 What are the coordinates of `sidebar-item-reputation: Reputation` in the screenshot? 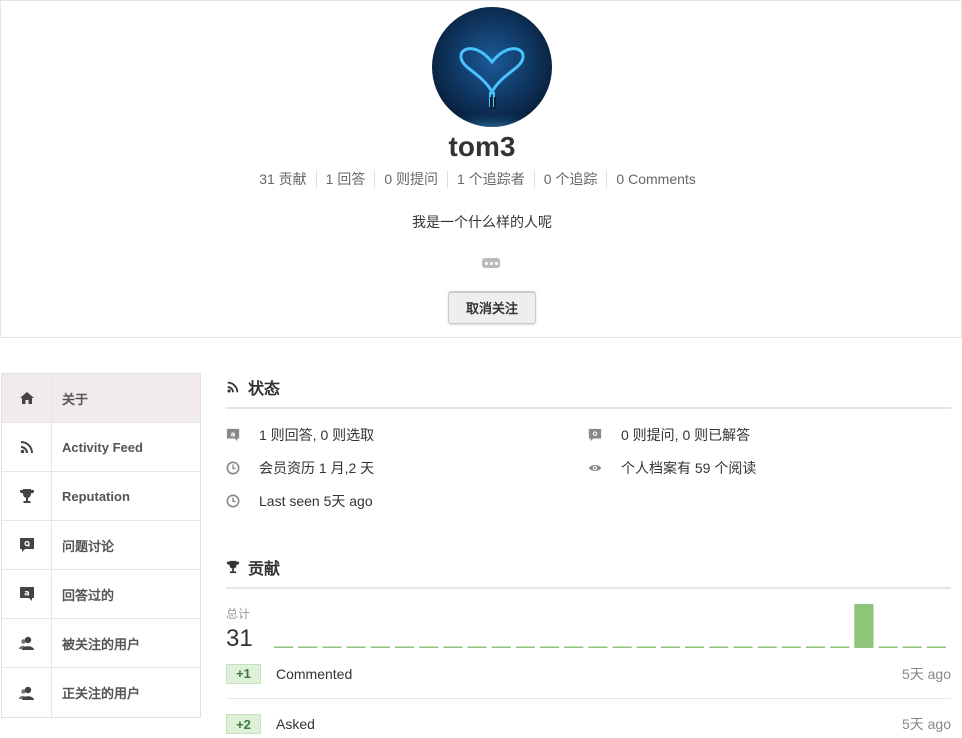 It's located at (101, 496).